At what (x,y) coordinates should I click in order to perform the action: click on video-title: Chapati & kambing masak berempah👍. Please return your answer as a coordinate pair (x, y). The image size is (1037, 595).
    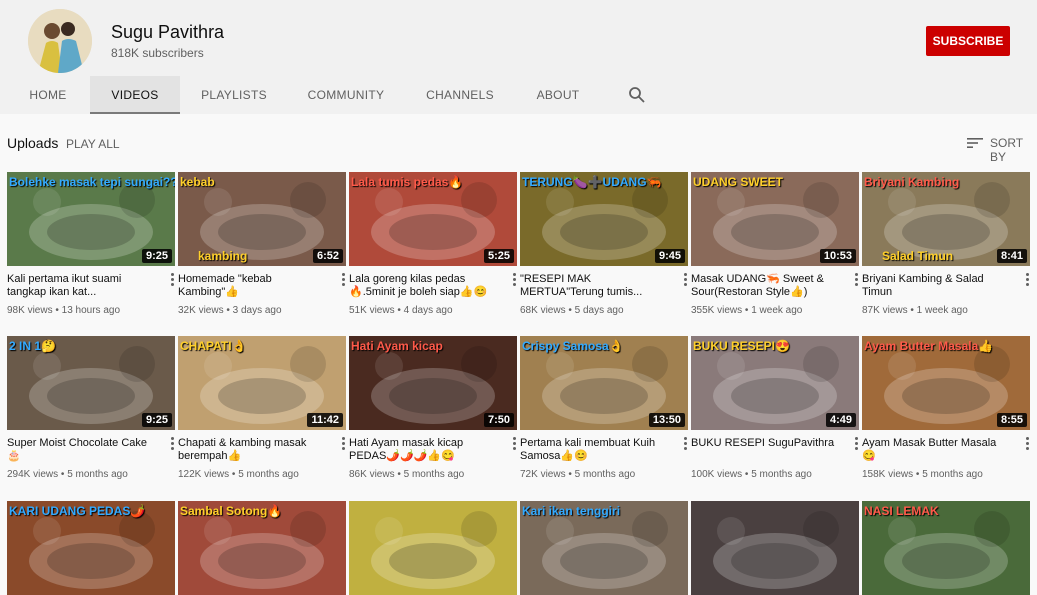
    Looking at the image, I should click on (253, 450).